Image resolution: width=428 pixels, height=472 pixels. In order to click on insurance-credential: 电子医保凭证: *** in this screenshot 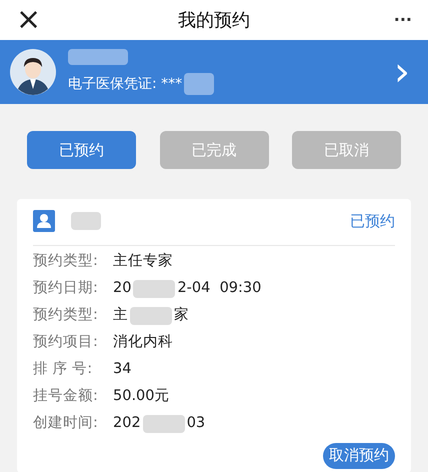, I will do `click(125, 84)`.